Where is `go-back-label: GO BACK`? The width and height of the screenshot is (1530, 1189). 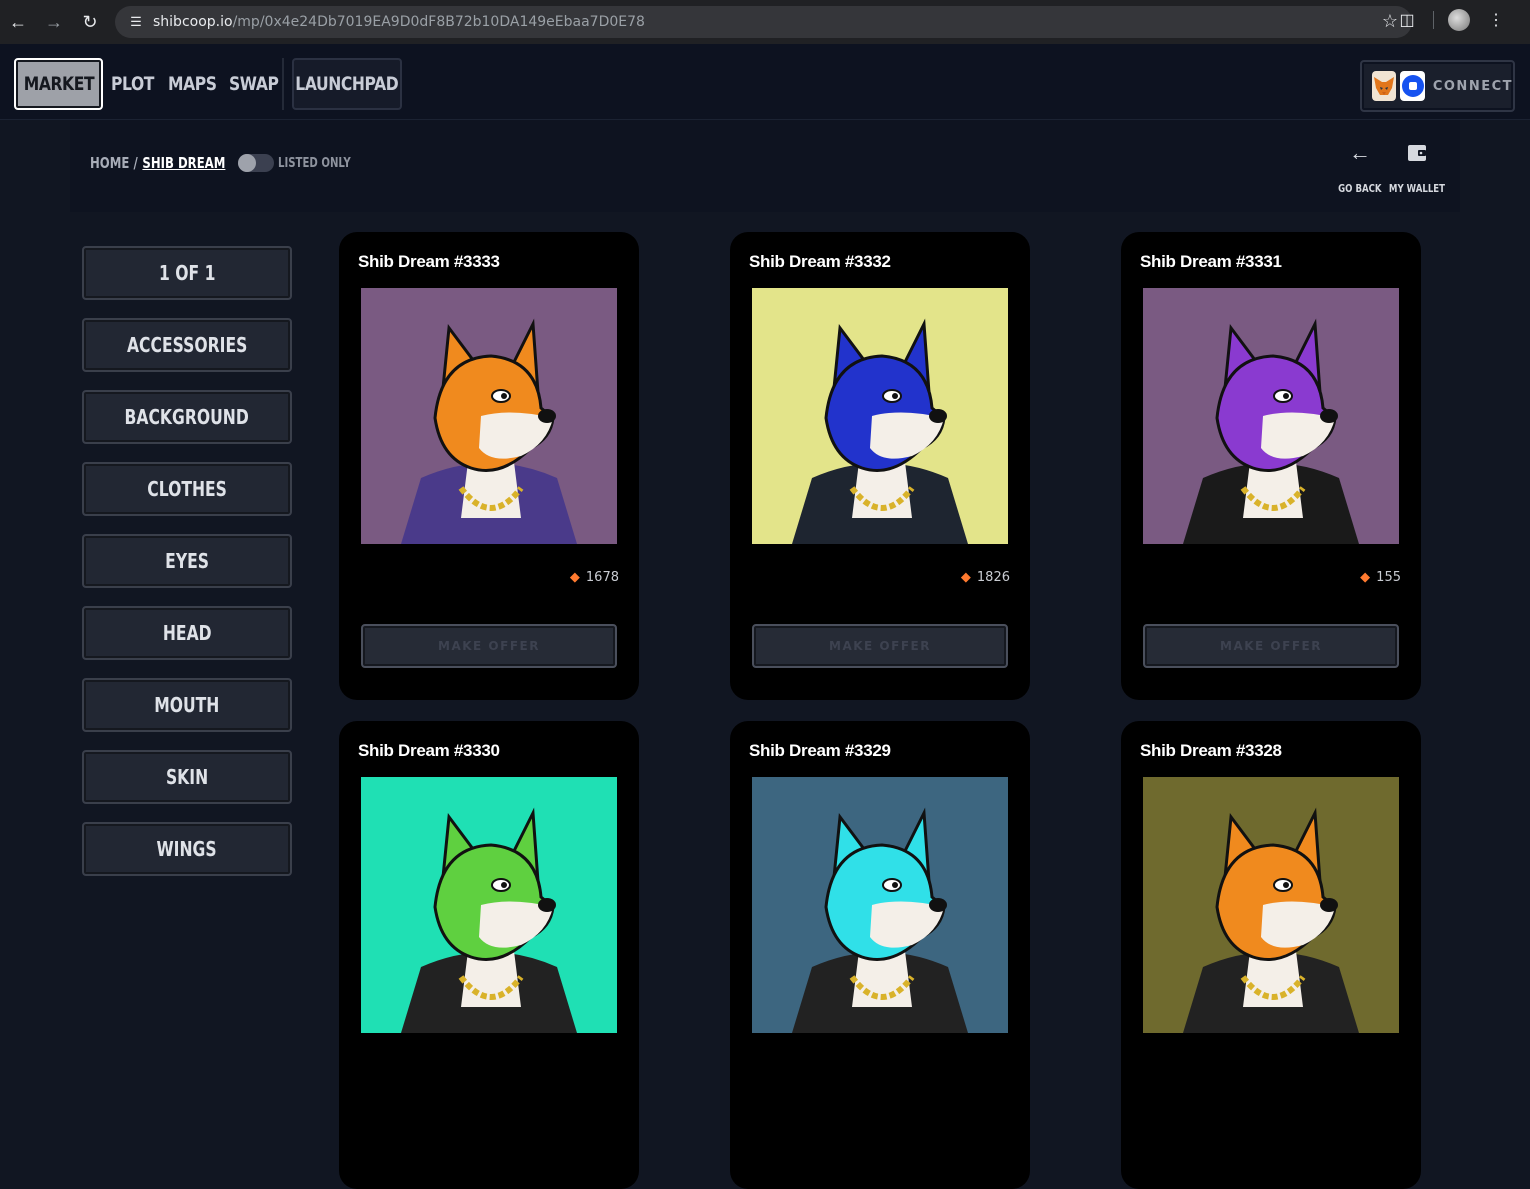
go-back-label: GO BACK is located at coordinates (1360, 188).